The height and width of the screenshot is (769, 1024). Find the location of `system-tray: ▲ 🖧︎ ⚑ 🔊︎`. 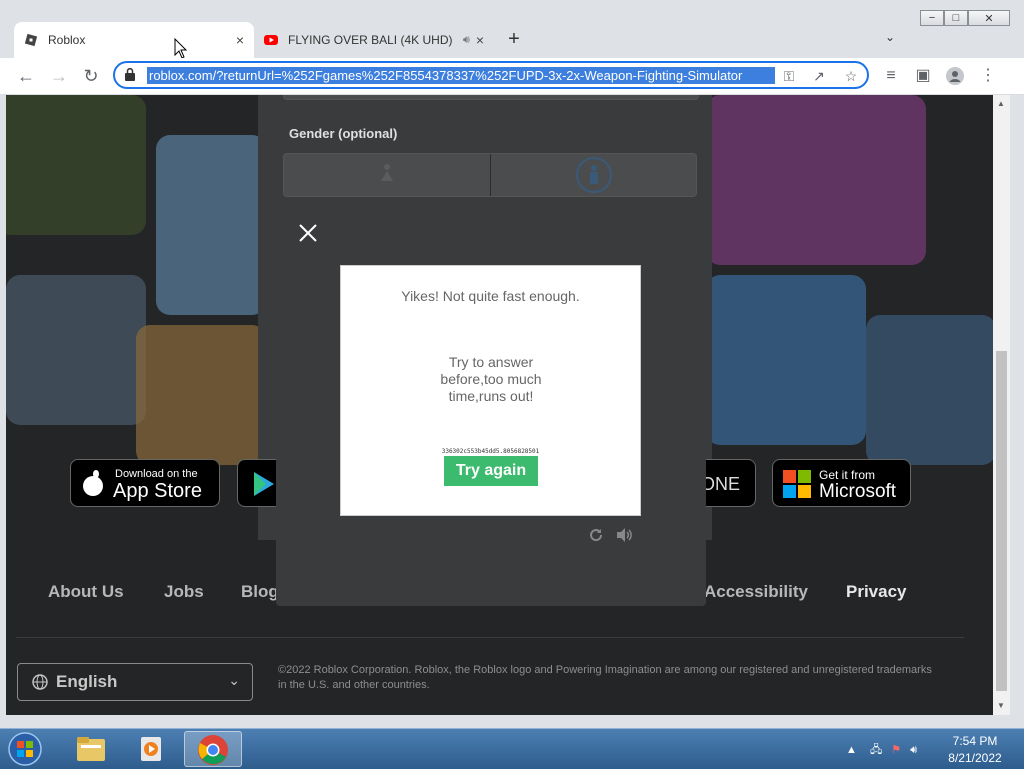

system-tray: ▲ 🖧︎ ⚑ 🔊︎ is located at coordinates (881, 750).